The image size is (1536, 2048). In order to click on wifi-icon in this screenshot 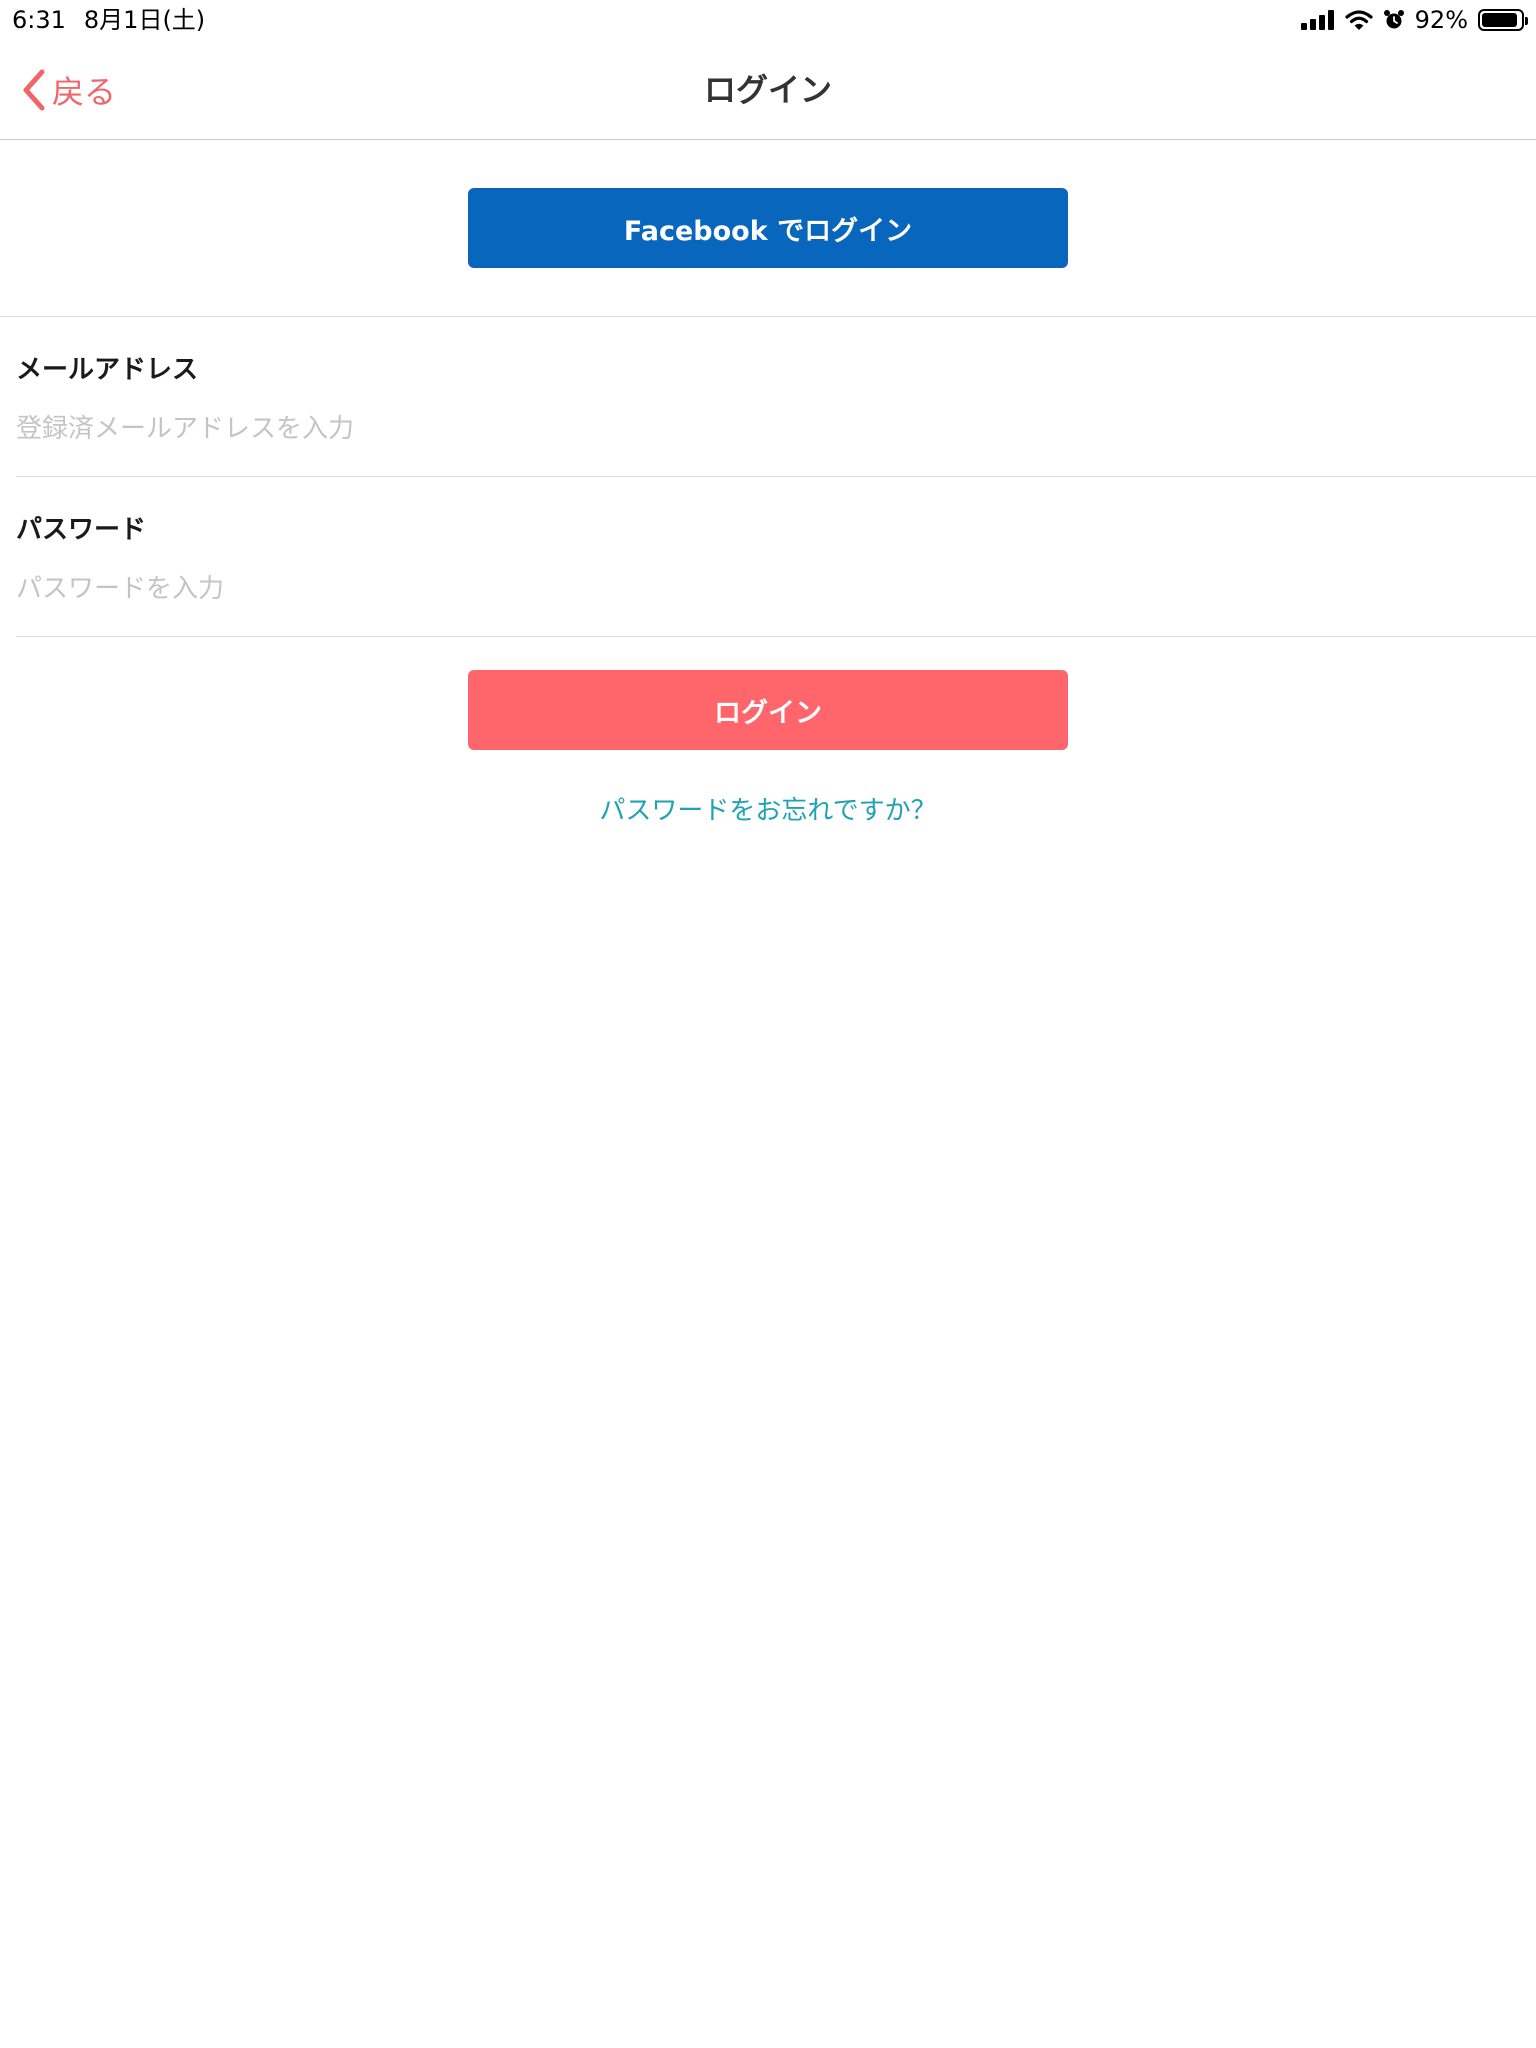, I will do `click(1359, 20)`.